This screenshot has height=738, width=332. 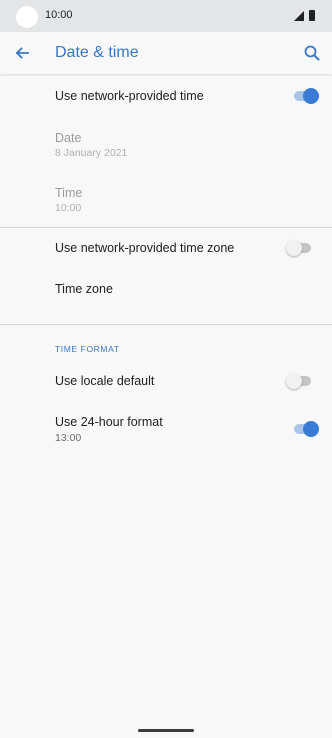 What do you see at coordinates (97, 52) in the screenshot?
I see `page-title: Date & time` at bounding box center [97, 52].